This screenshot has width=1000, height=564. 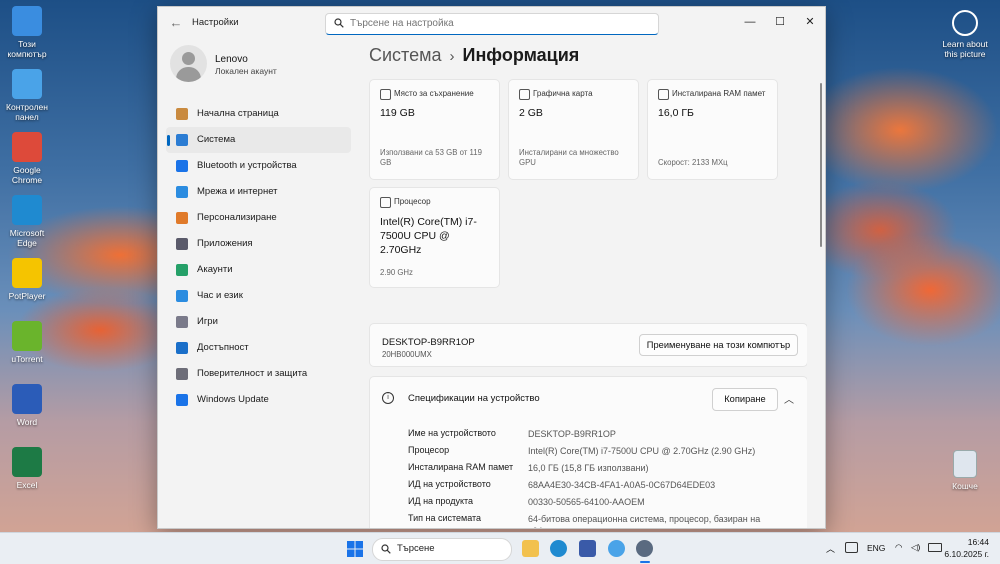 I want to click on minimize-button: —, so click(x=750, y=22).